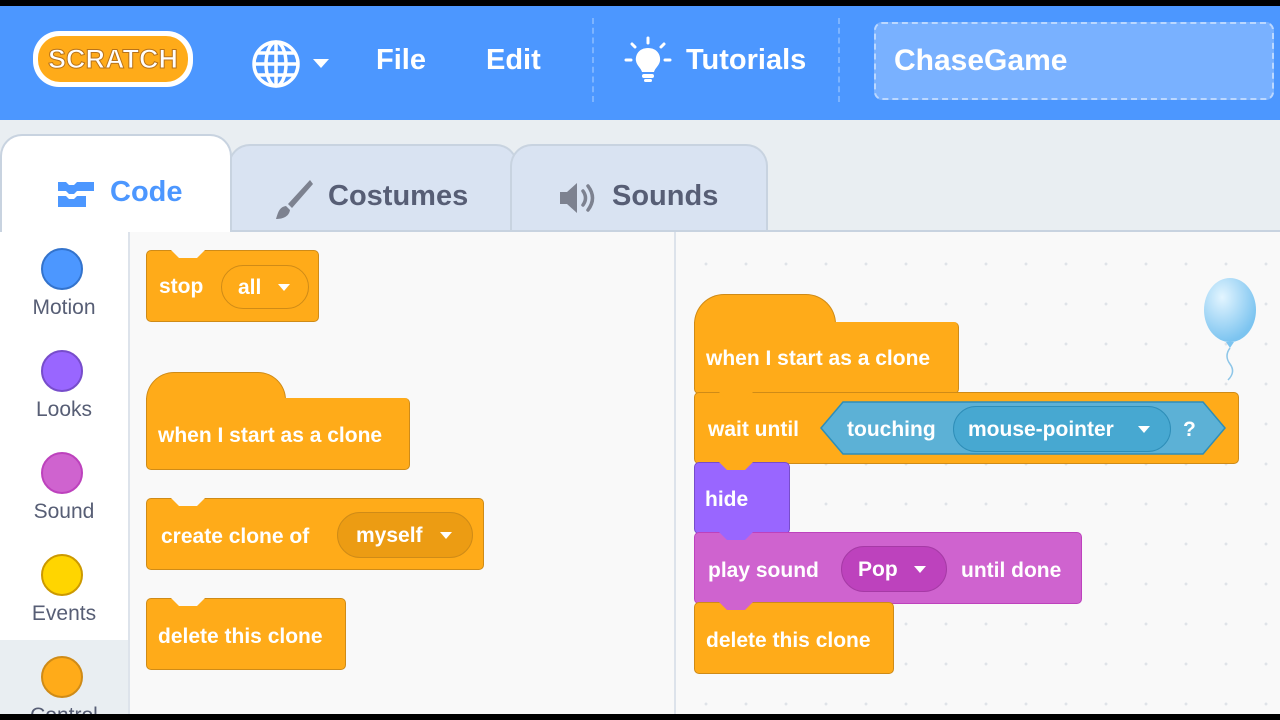 Image resolution: width=1280 pixels, height=720 pixels. I want to click on sound-name-value: Pop, so click(878, 569).